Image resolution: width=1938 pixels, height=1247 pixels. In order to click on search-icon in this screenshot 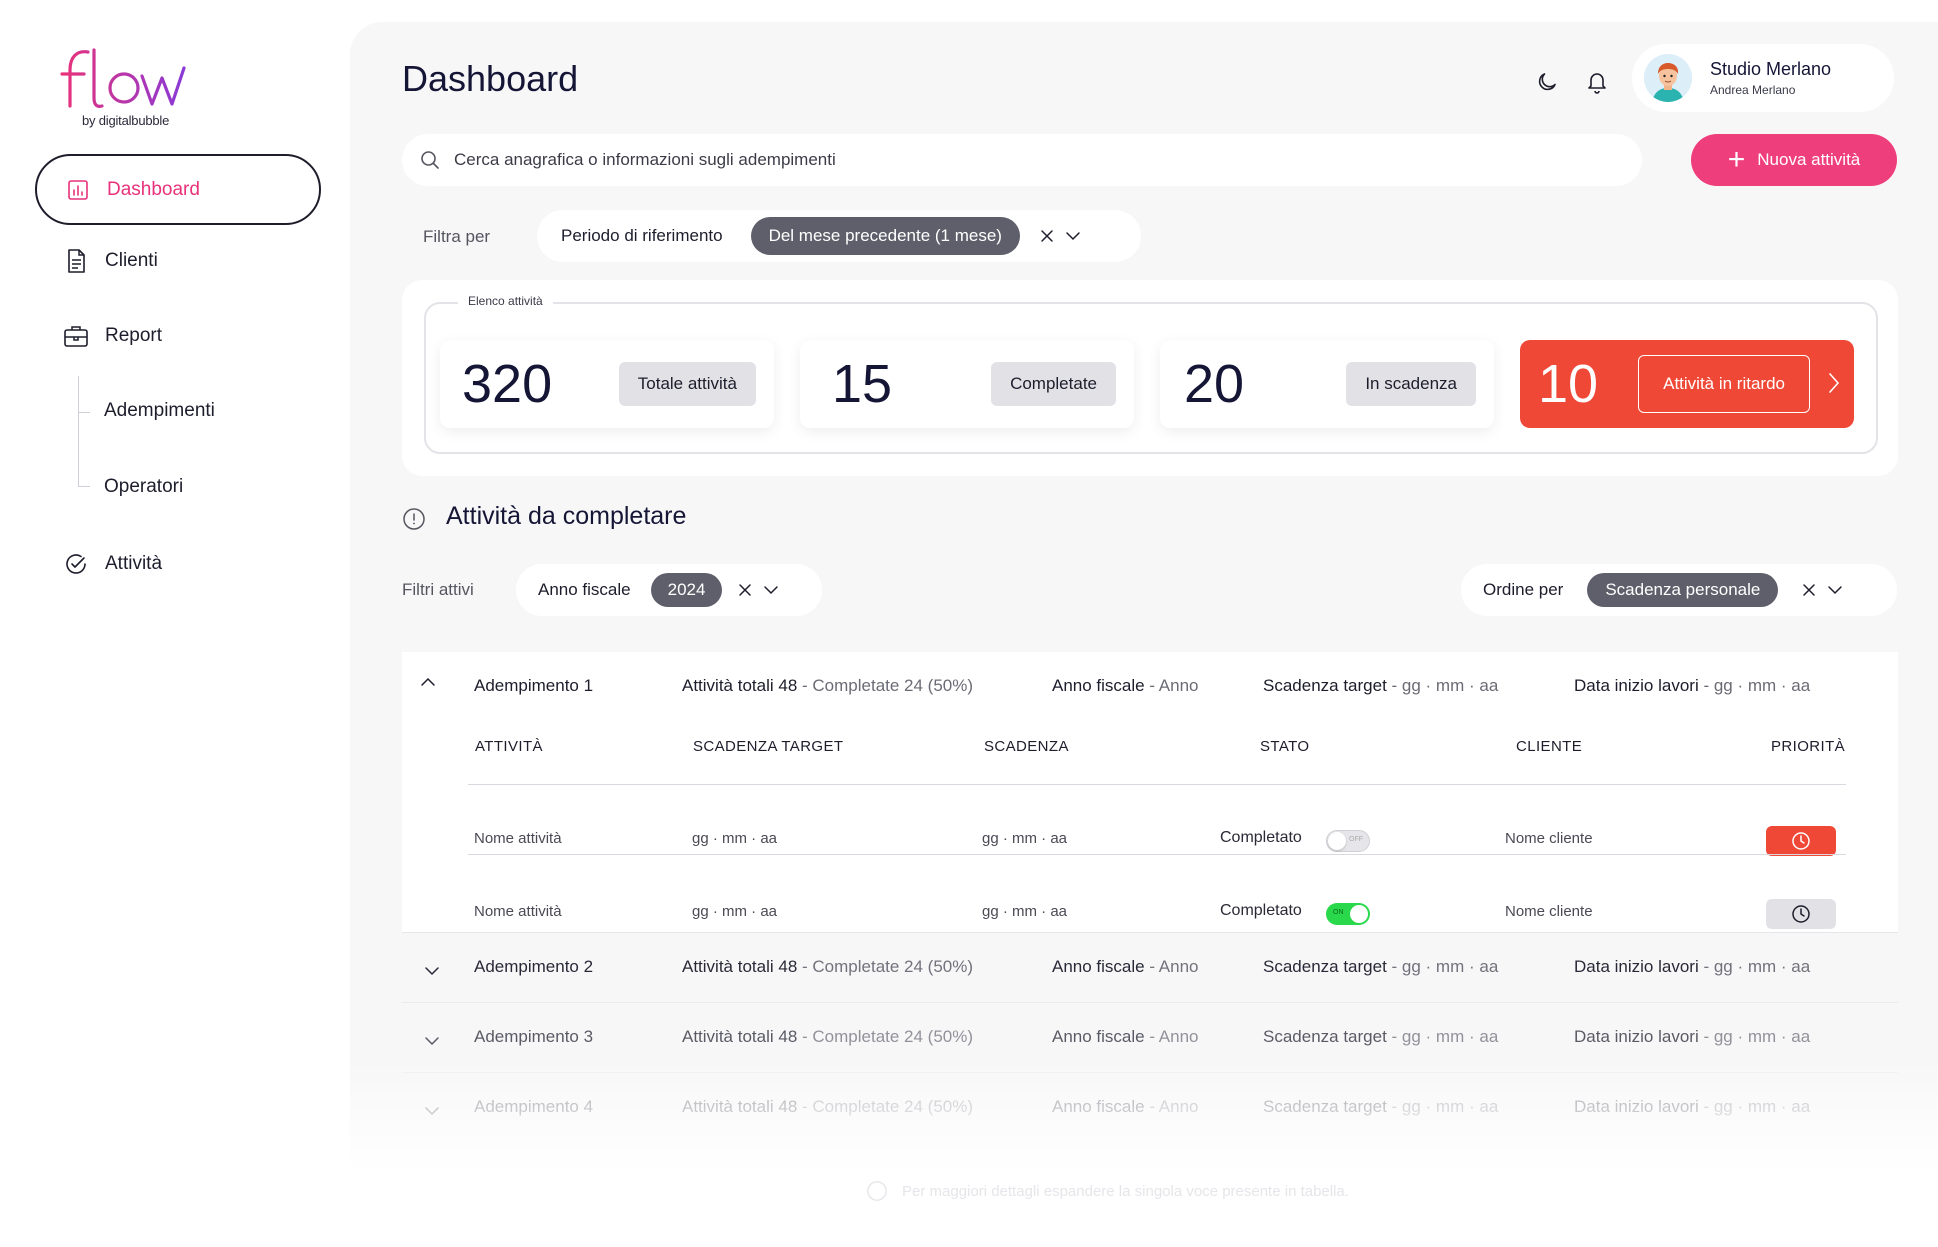, I will do `click(430, 160)`.